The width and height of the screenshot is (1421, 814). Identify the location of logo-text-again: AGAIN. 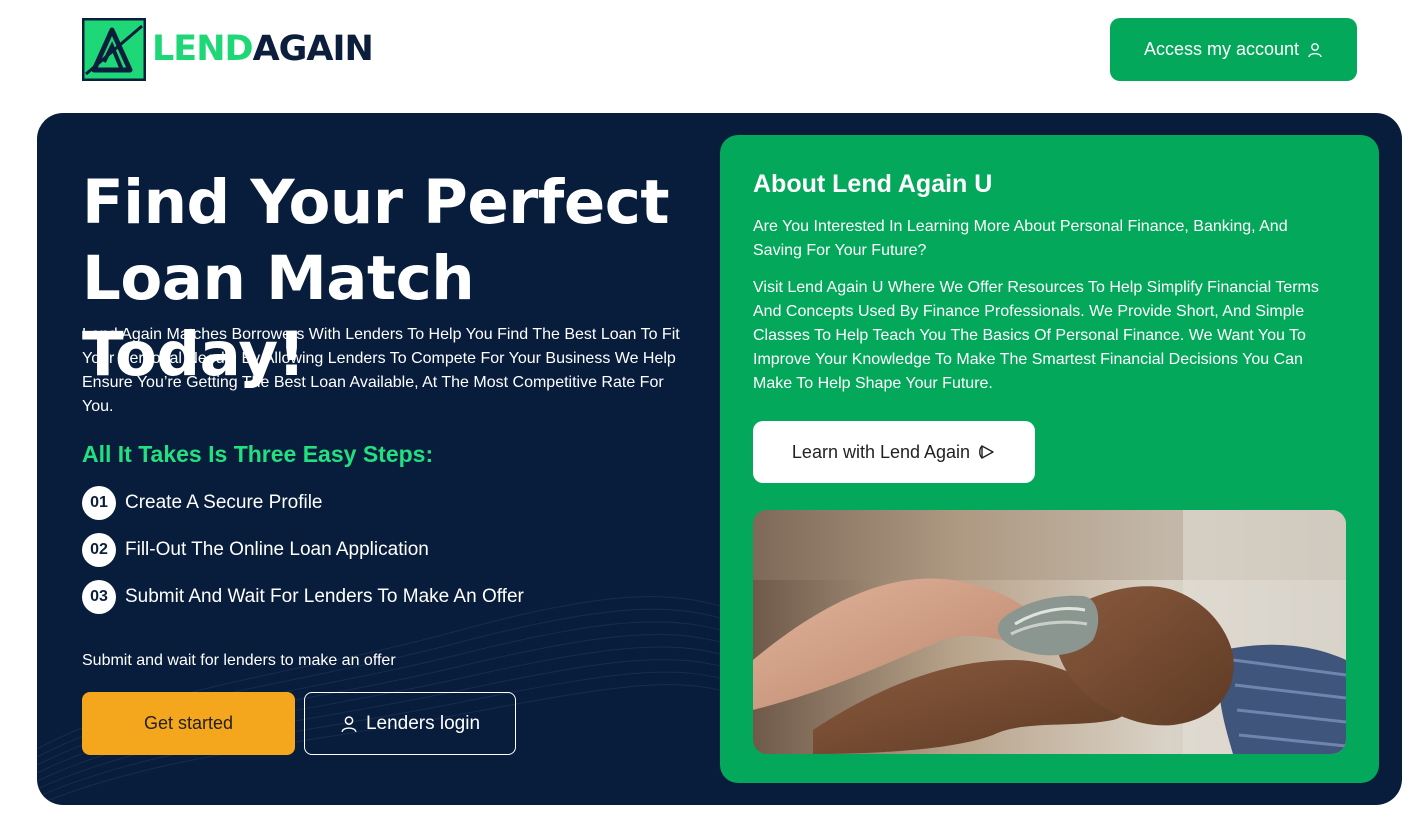
(313, 49).